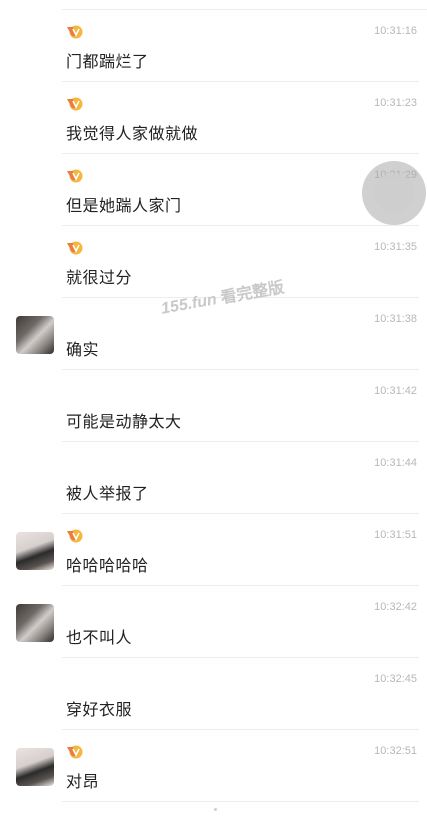 Image resolution: width=427 pixels, height=822 pixels. I want to click on message-text: 就很过分, so click(99, 277).